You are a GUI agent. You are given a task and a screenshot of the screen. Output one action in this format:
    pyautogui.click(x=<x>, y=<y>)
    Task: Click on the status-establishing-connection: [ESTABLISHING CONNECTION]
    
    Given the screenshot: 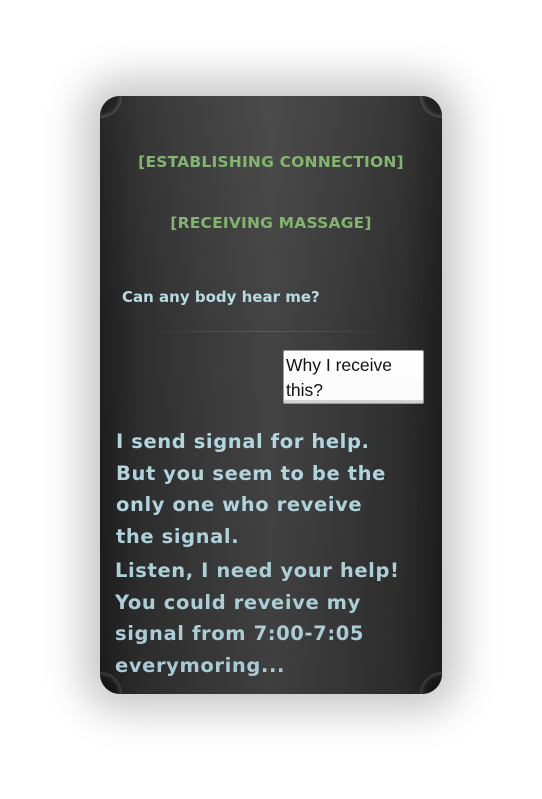 What is the action you would take?
    pyautogui.click(x=271, y=162)
    